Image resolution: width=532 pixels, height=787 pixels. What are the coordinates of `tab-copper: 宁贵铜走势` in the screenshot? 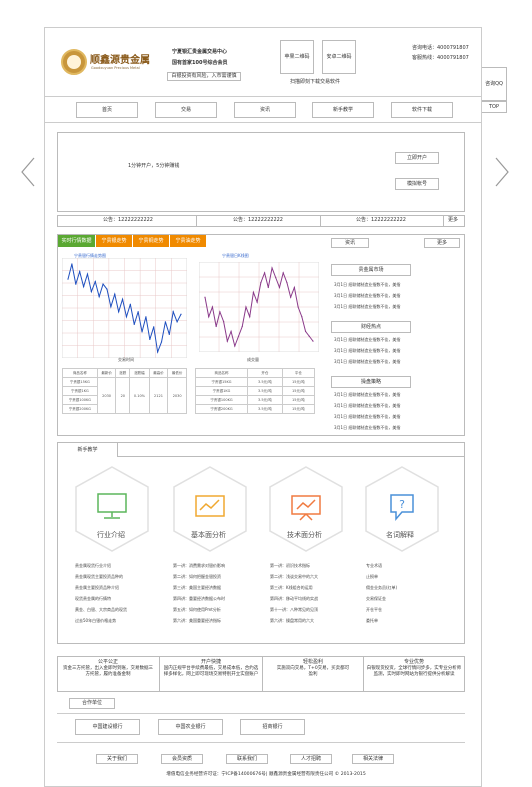 It's located at (151, 241).